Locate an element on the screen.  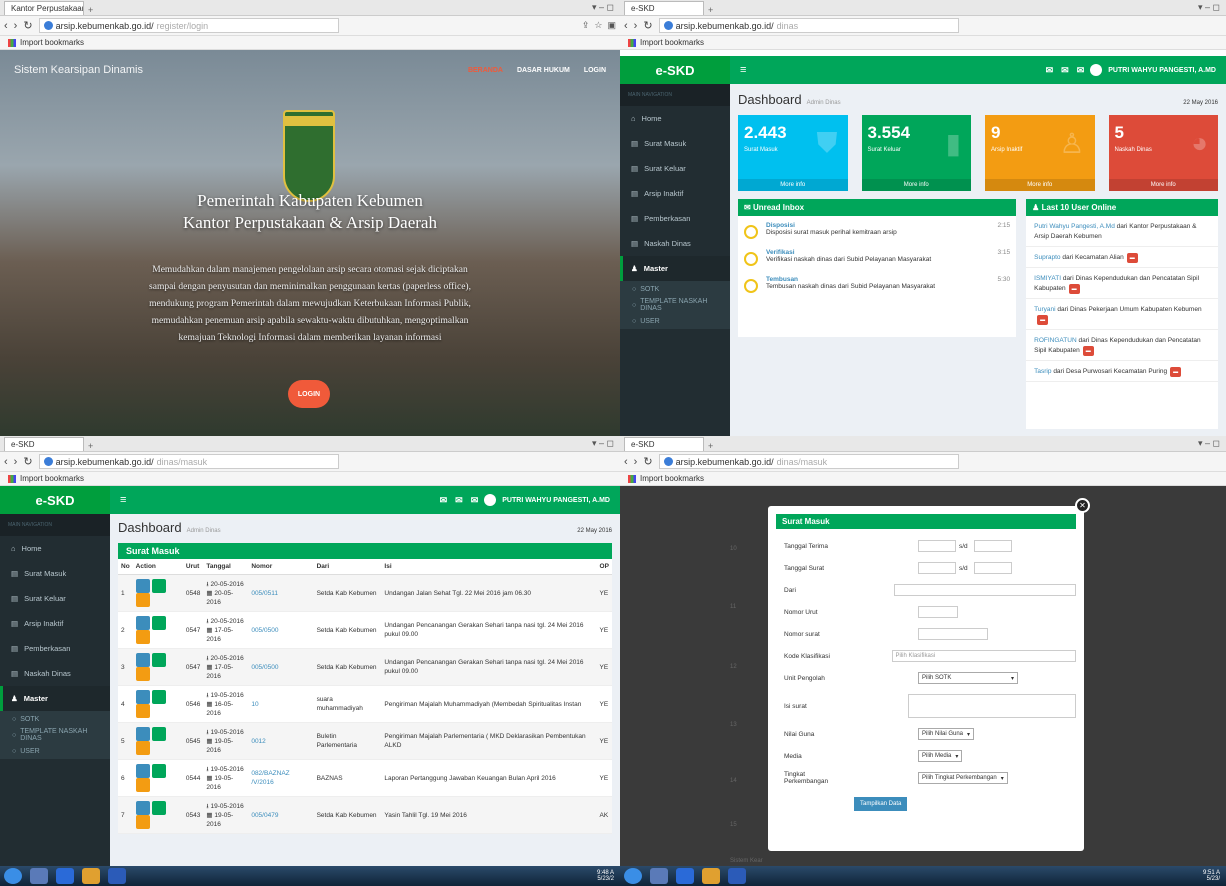
tampilkan-data-button: Tampilkan Data is located at coordinates (881, 804).